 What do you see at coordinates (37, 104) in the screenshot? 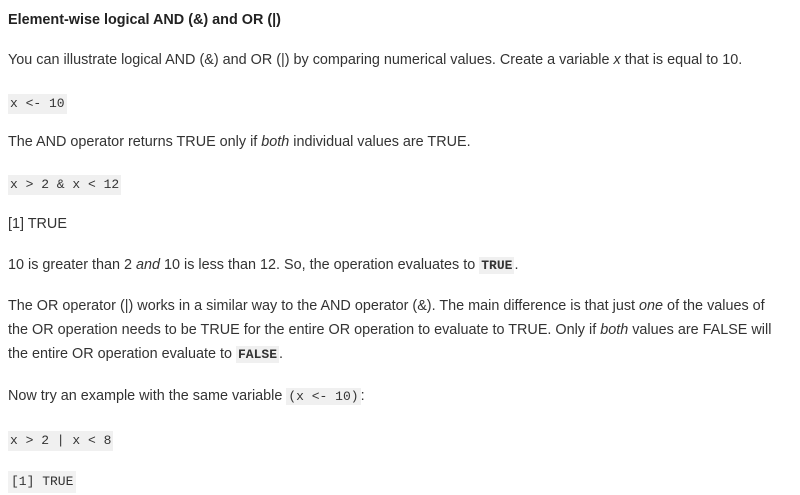
I see `code-assign: x <- 10` at bounding box center [37, 104].